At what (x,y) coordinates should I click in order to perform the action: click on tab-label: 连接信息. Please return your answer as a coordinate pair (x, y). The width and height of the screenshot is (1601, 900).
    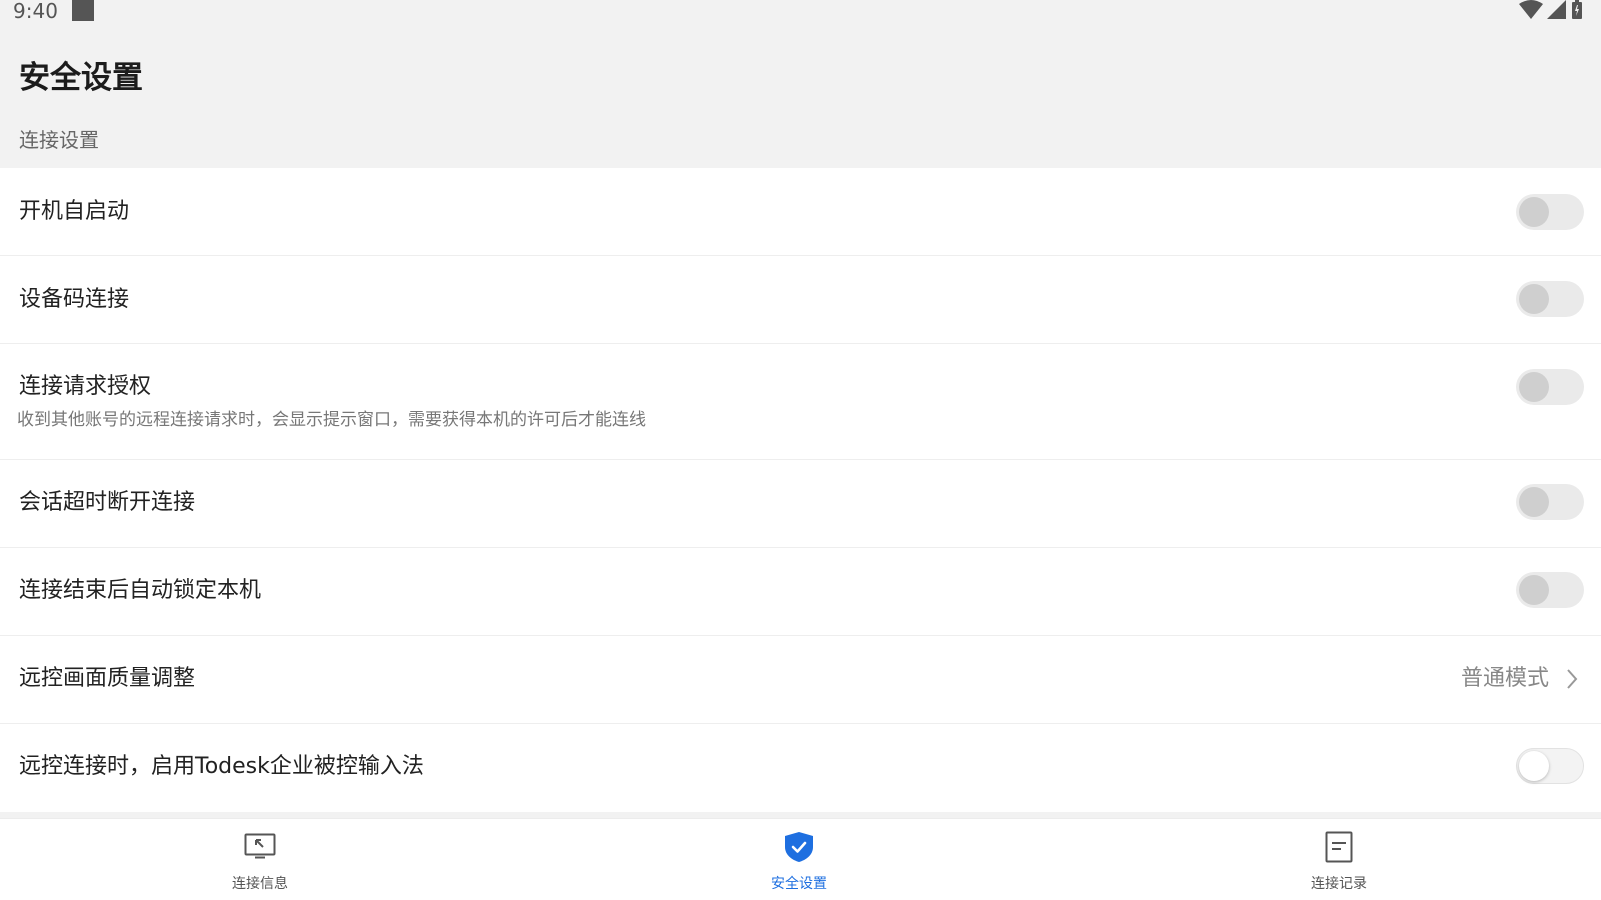
    Looking at the image, I should click on (260, 884).